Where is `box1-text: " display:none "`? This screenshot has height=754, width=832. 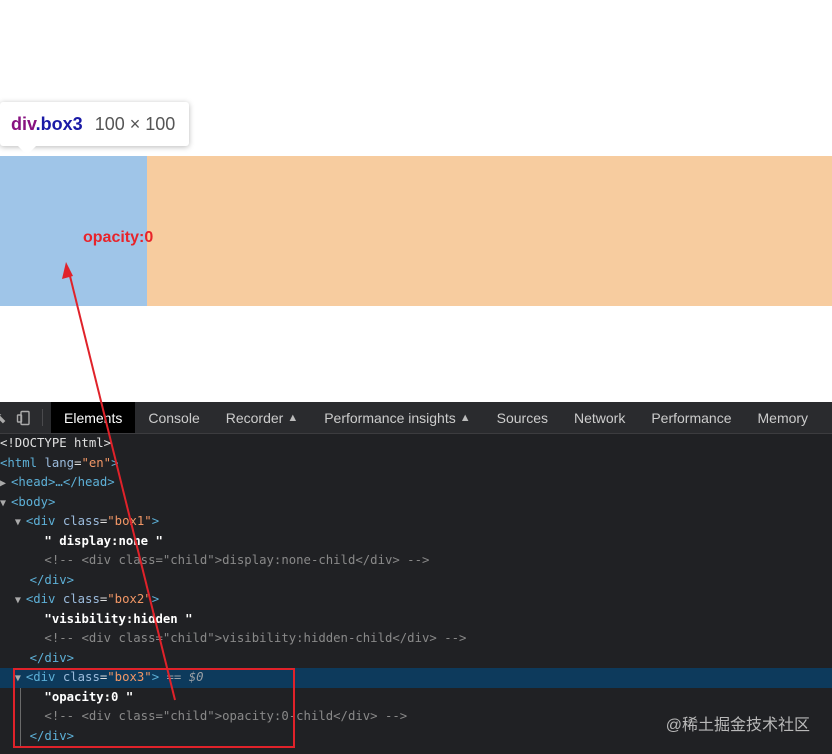
box1-text: " display:none " is located at coordinates (103, 540).